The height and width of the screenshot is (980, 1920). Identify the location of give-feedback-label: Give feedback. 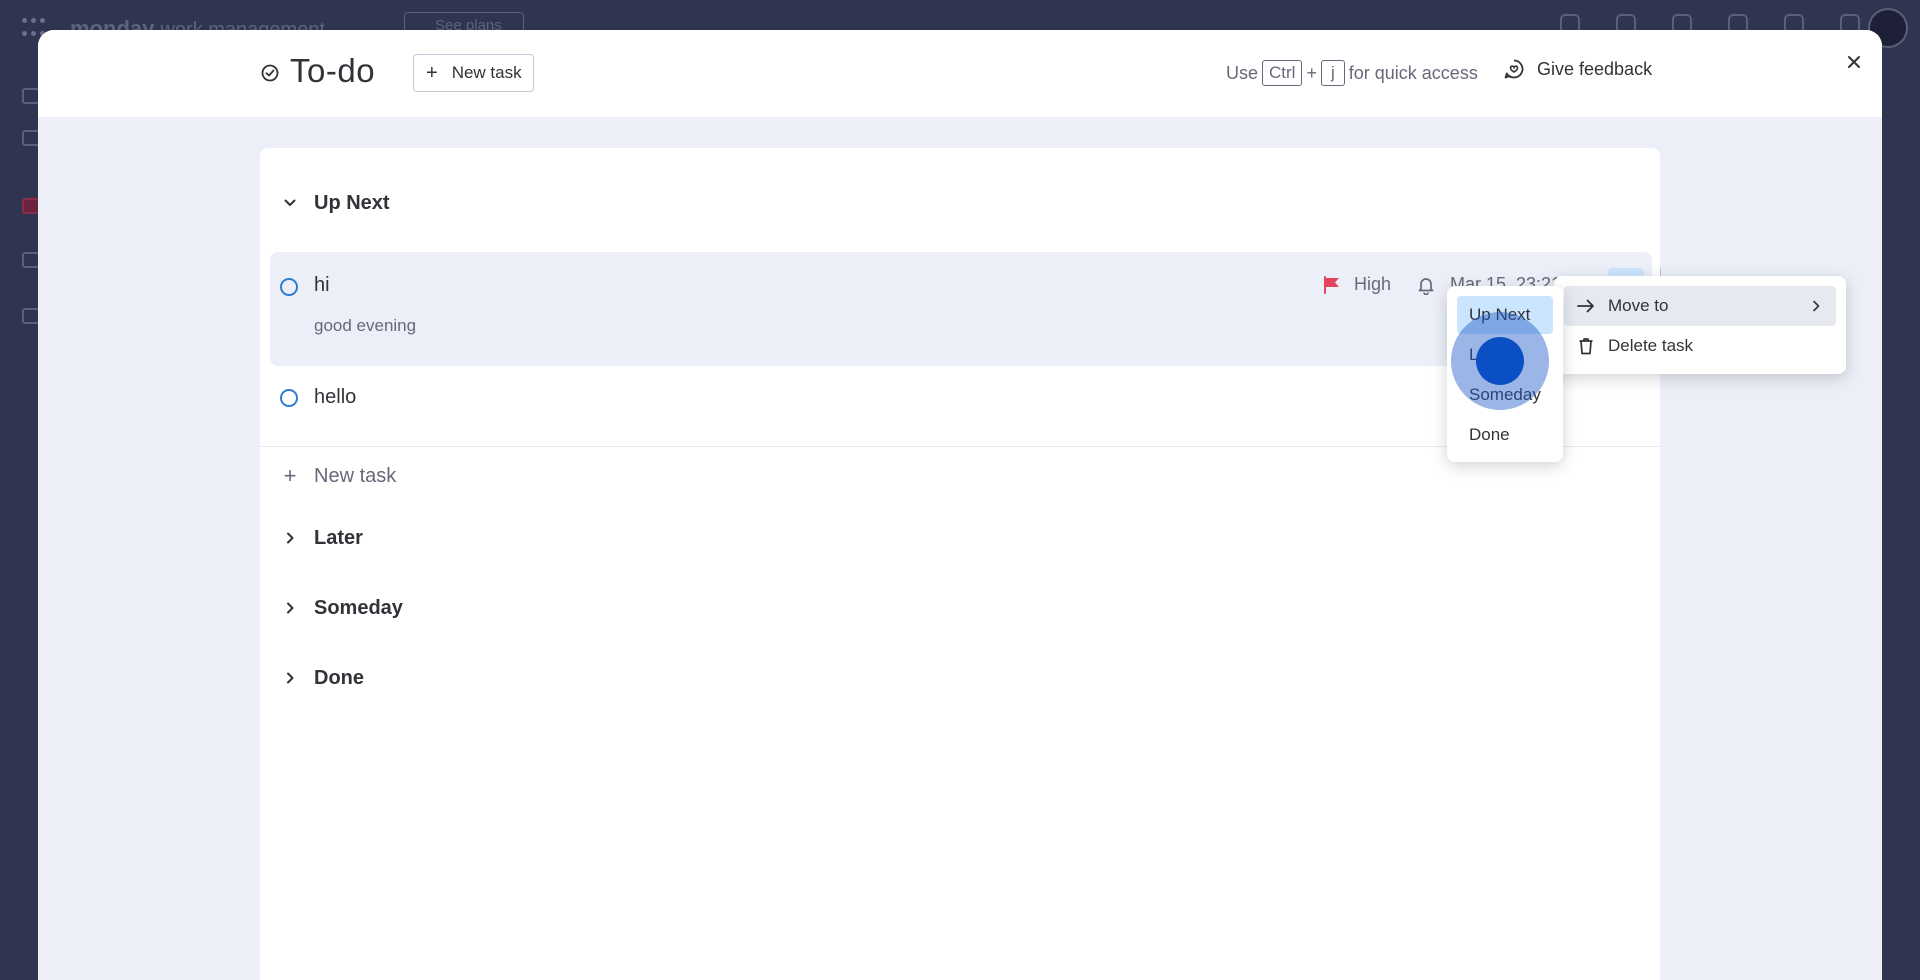
(1595, 68).